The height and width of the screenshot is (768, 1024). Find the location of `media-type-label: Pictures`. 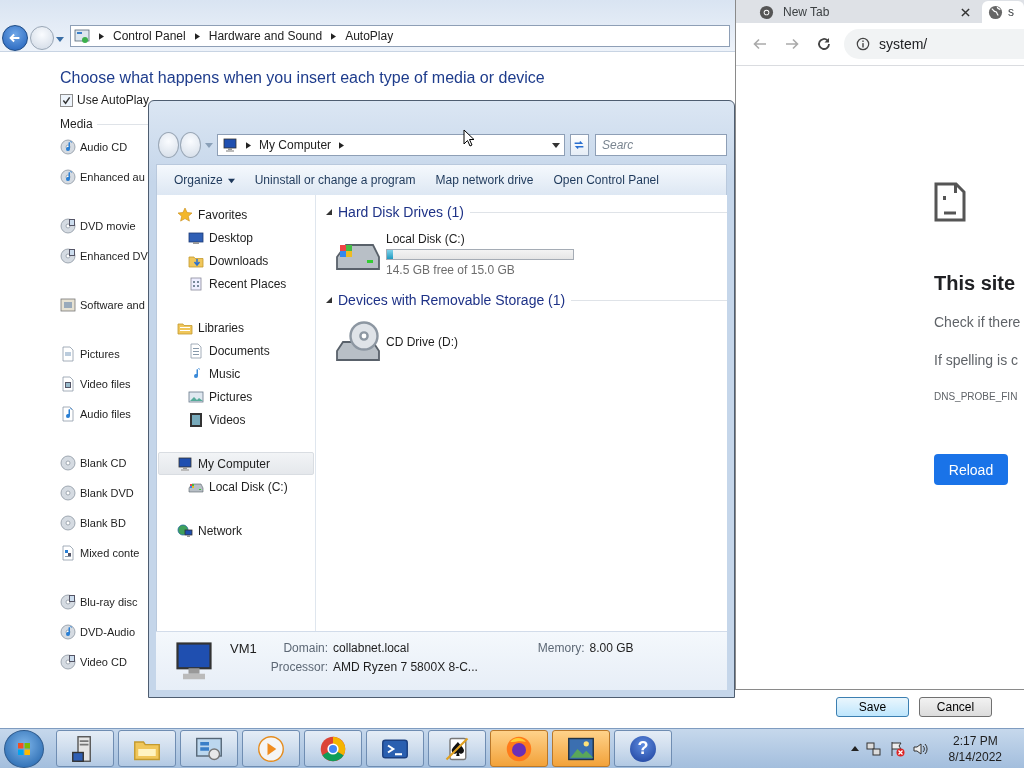

media-type-label: Pictures is located at coordinates (100, 354).